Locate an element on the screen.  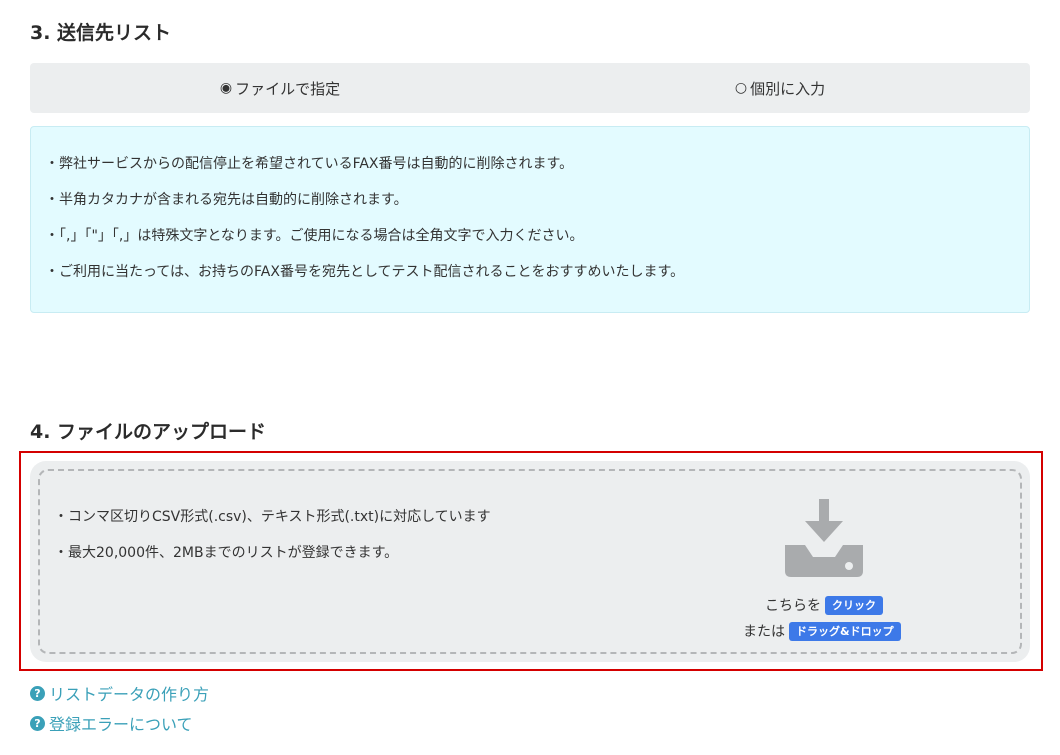
help-link-label: 登録エラーについて is located at coordinates (121, 724).